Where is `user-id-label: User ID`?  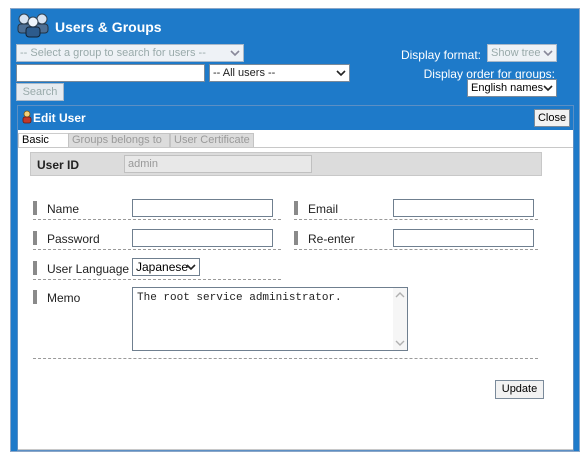
user-id-label: User ID is located at coordinates (58, 165).